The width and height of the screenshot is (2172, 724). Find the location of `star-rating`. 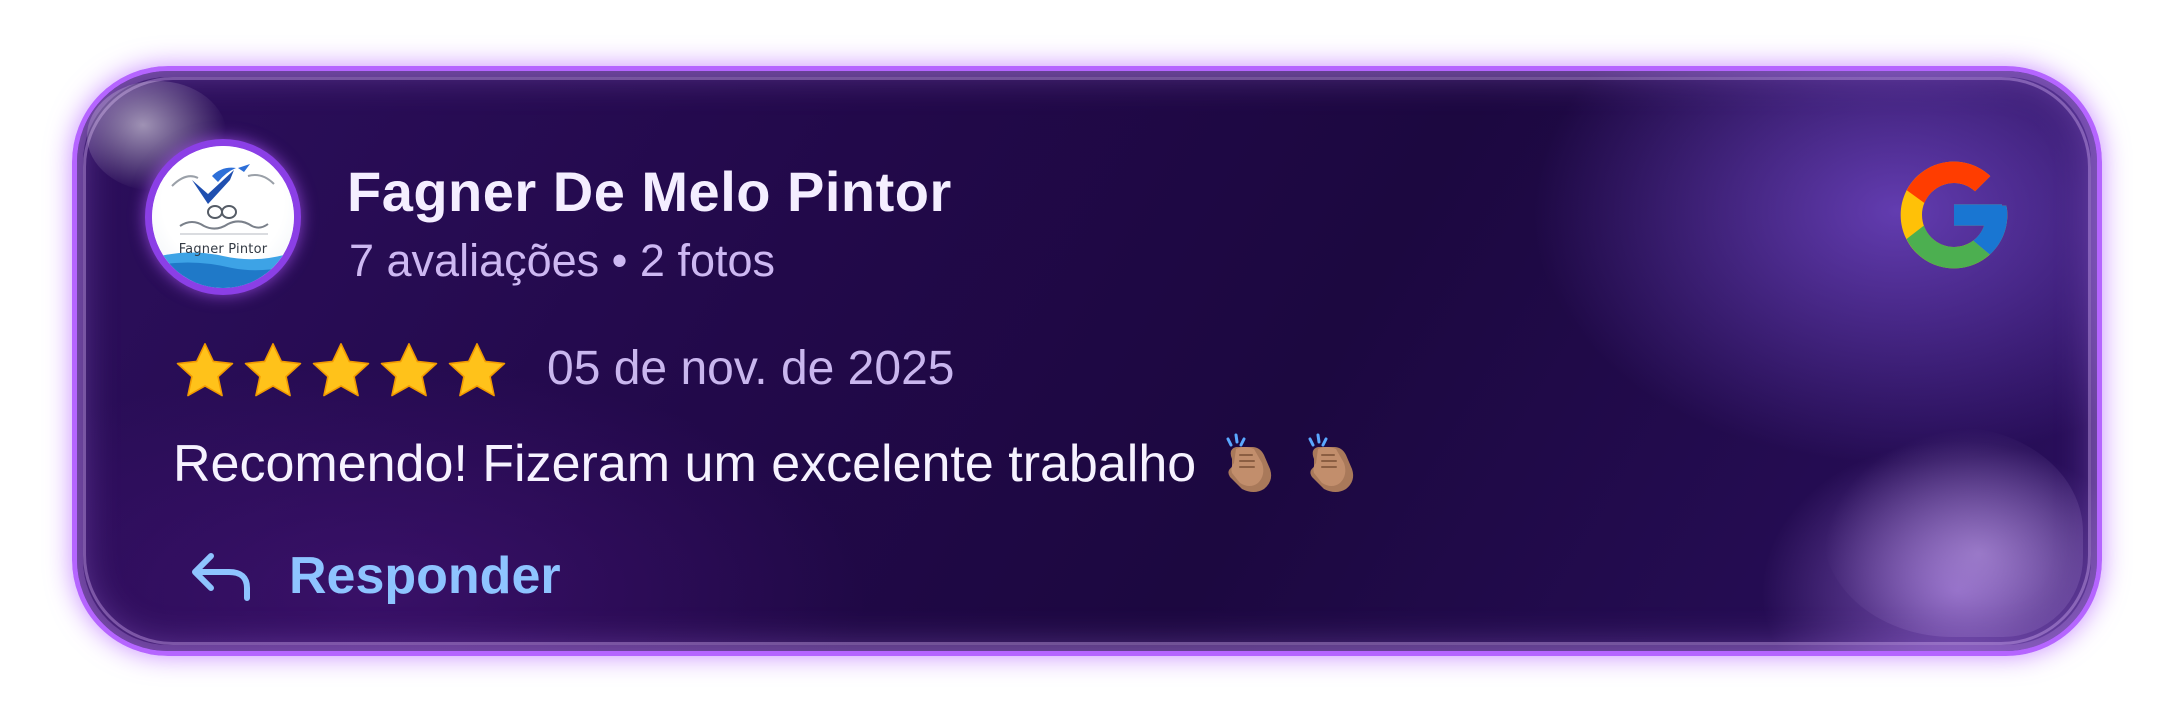

star-rating is located at coordinates (341, 371).